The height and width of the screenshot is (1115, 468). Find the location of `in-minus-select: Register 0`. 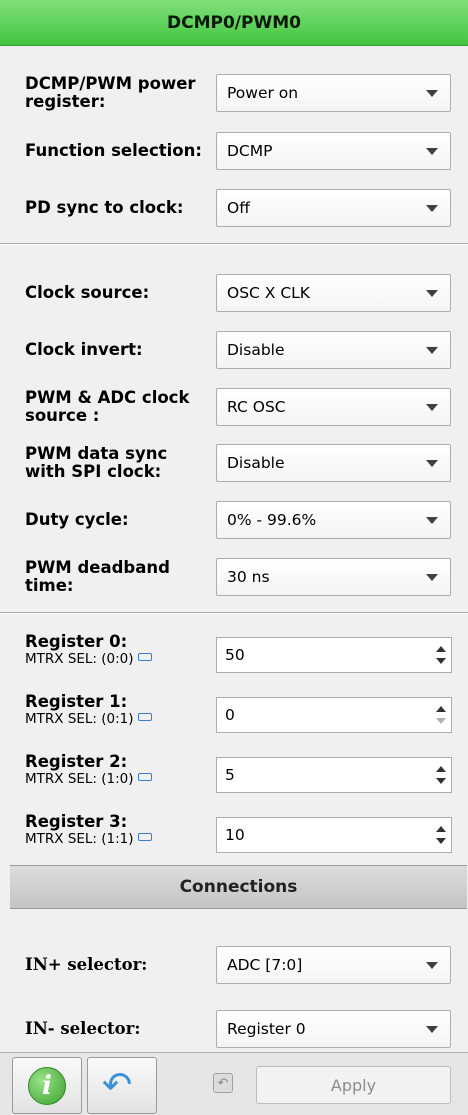

in-minus-select: Register 0 is located at coordinates (333, 1029).